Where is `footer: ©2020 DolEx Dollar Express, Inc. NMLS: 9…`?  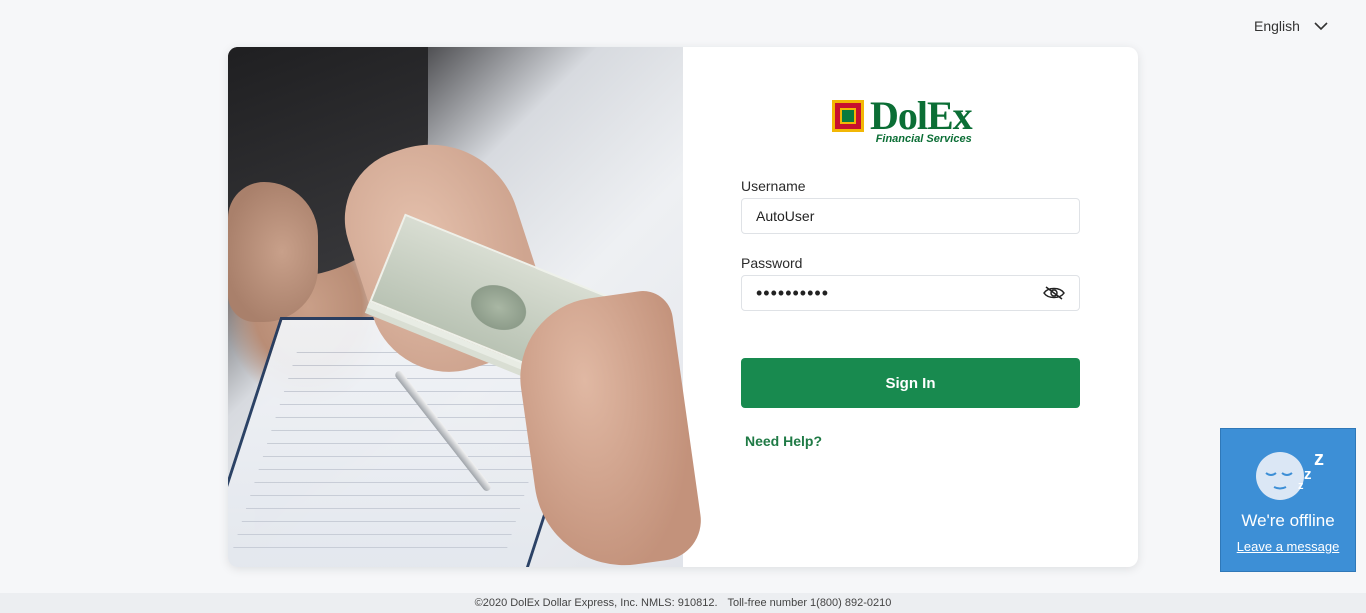
footer: ©2020 DolEx Dollar Express, Inc. NMLS: 9… is located at coordinates (683, 603).